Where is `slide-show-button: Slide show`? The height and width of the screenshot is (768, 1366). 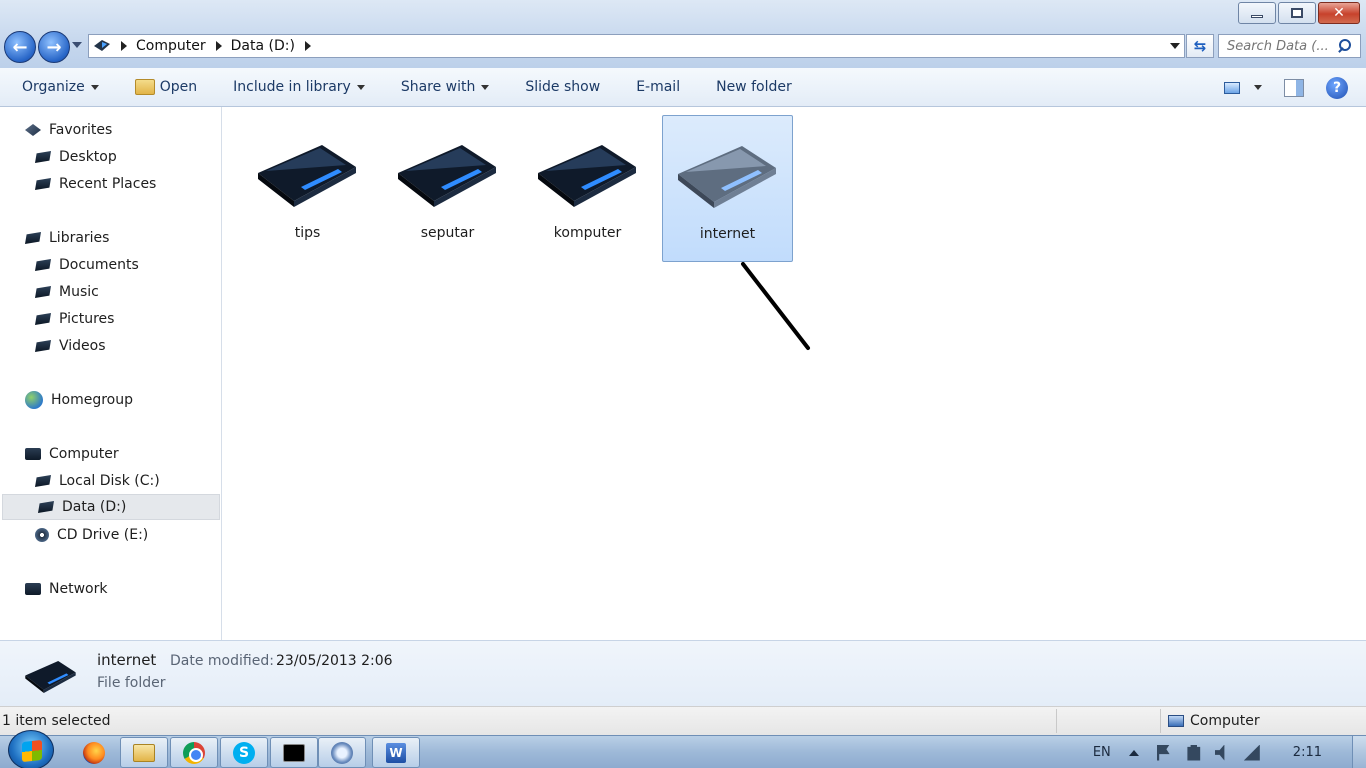
slide-show-button: Slide show is located at coordinates (562, 87).